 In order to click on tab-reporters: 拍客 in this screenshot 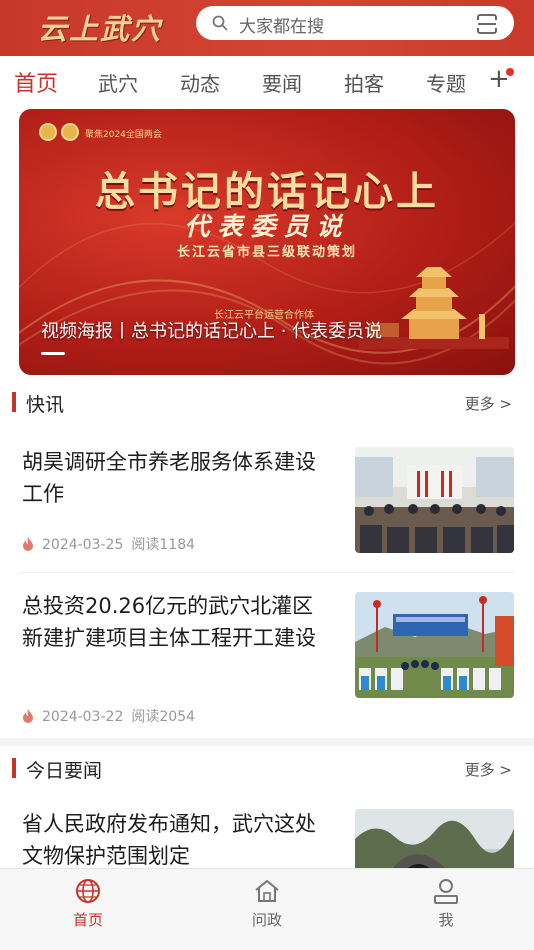, I will do `click(364, 82)`.